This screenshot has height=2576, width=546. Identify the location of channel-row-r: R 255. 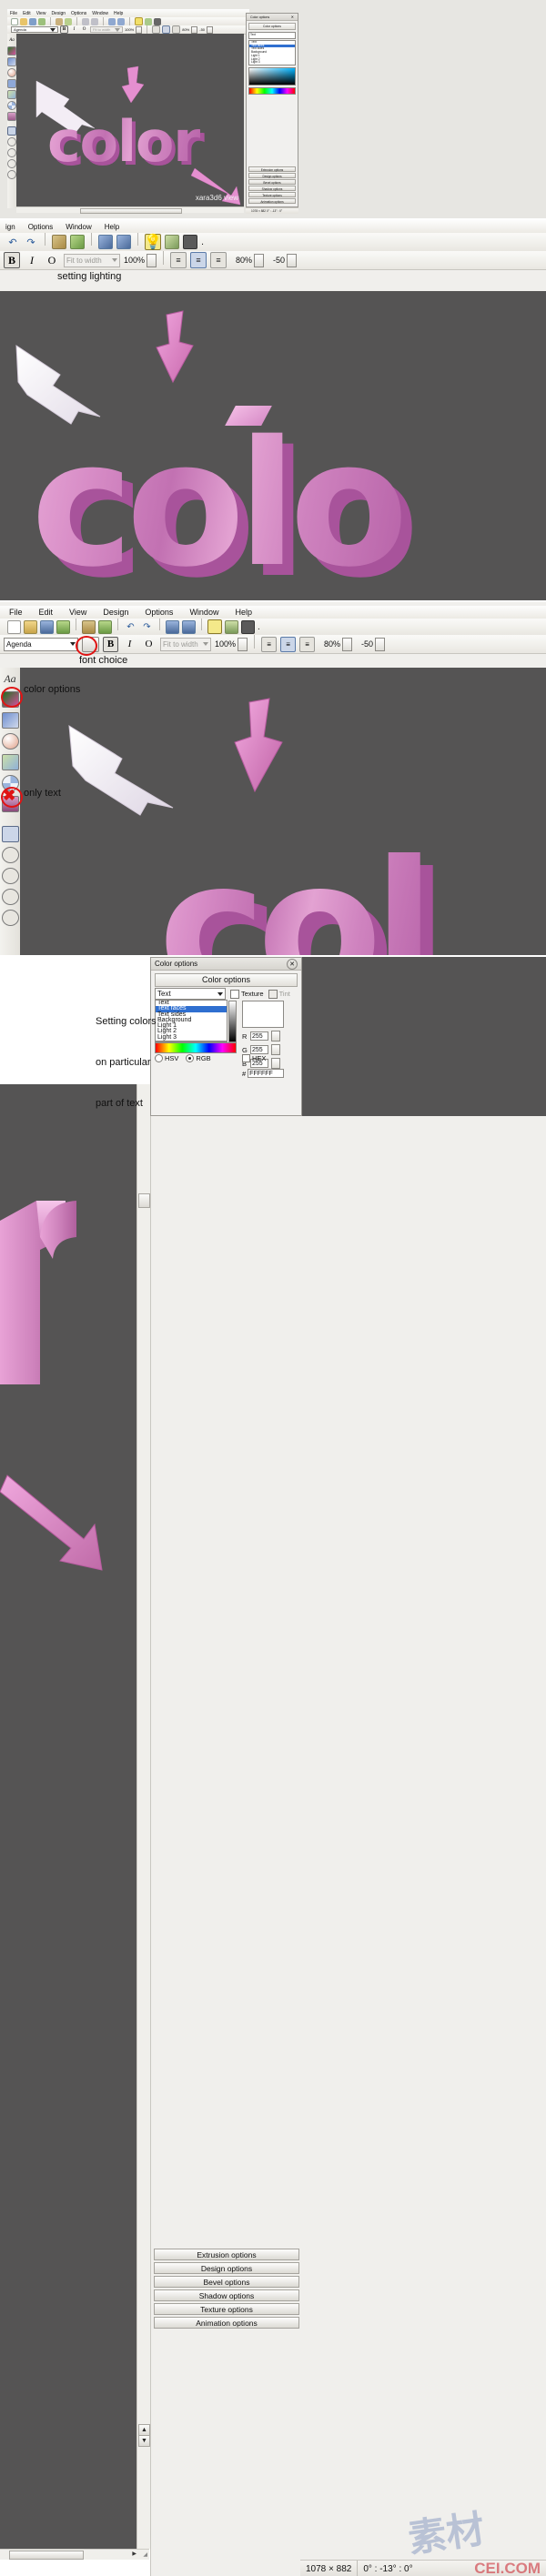
(270, 1036).